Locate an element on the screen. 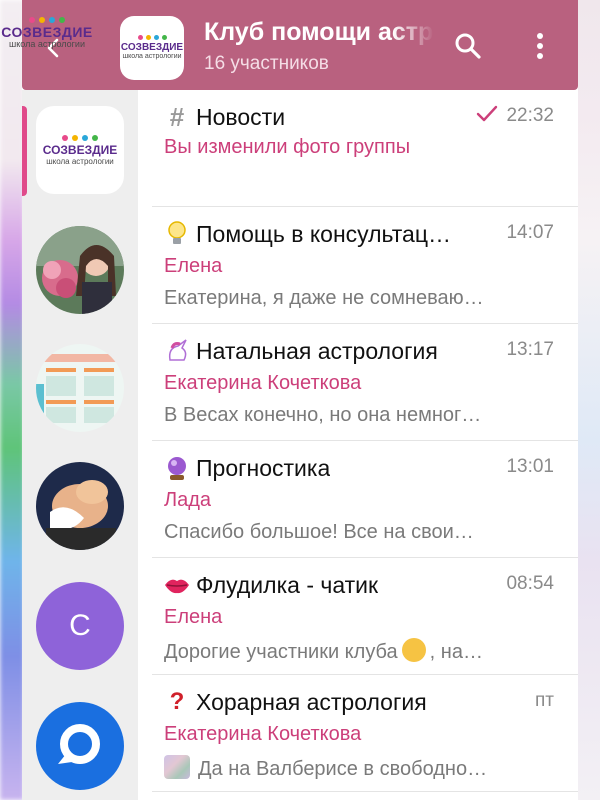 Image resolution: width=600 pixels, height=800 pixels. group-avatar: СОЗВЕЗДИЕ школа астрологии is located at coordinates (152, 48).